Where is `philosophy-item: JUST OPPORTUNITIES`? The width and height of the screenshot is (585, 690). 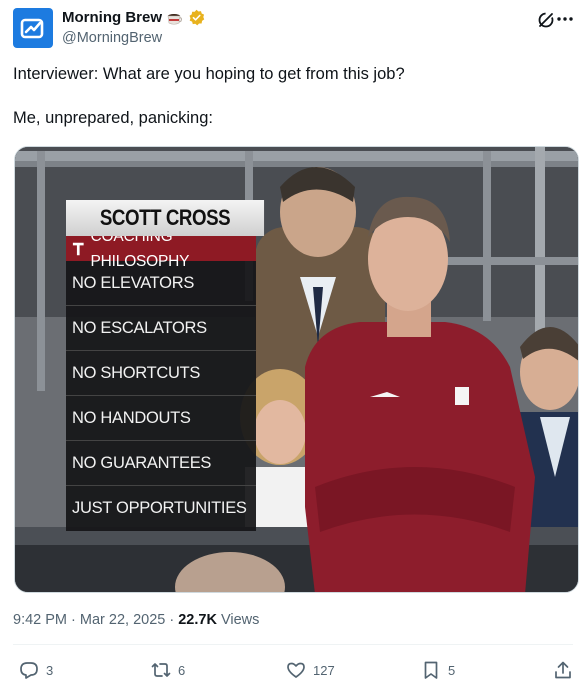 philosophy-item: JUST OPPORTUNITIES is located at coordinates (159, 508).